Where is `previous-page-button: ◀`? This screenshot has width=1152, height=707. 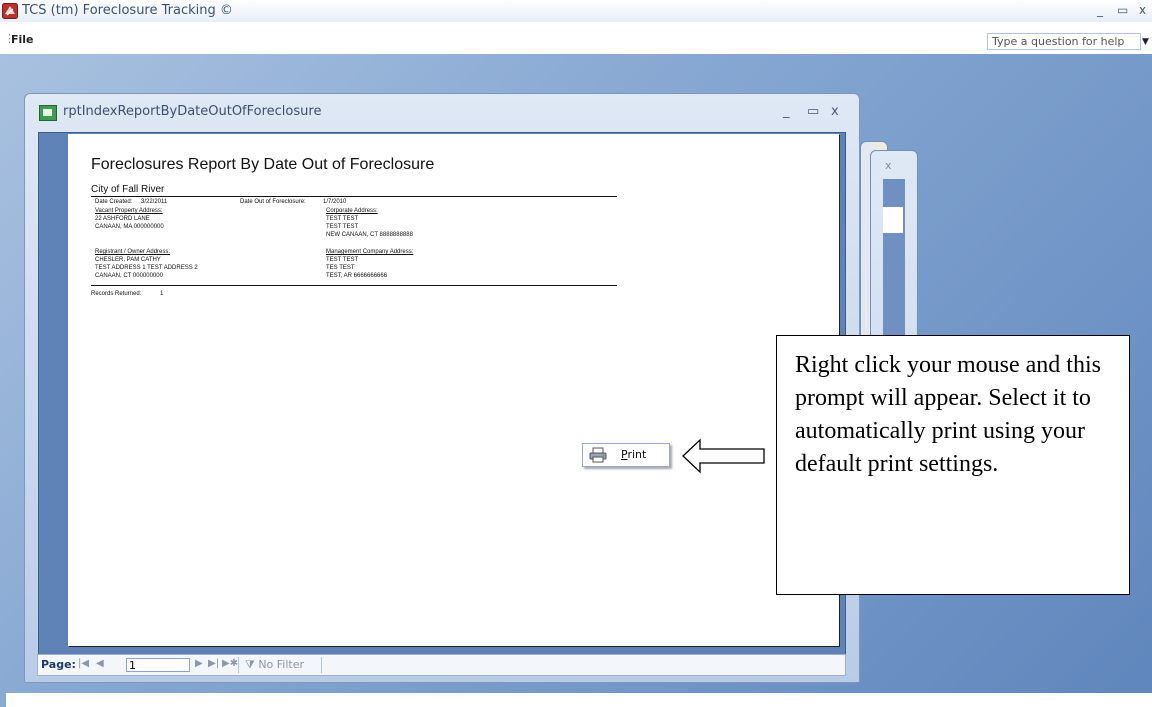
previous-page-button: ◀ is located at coordinates (100, 663).